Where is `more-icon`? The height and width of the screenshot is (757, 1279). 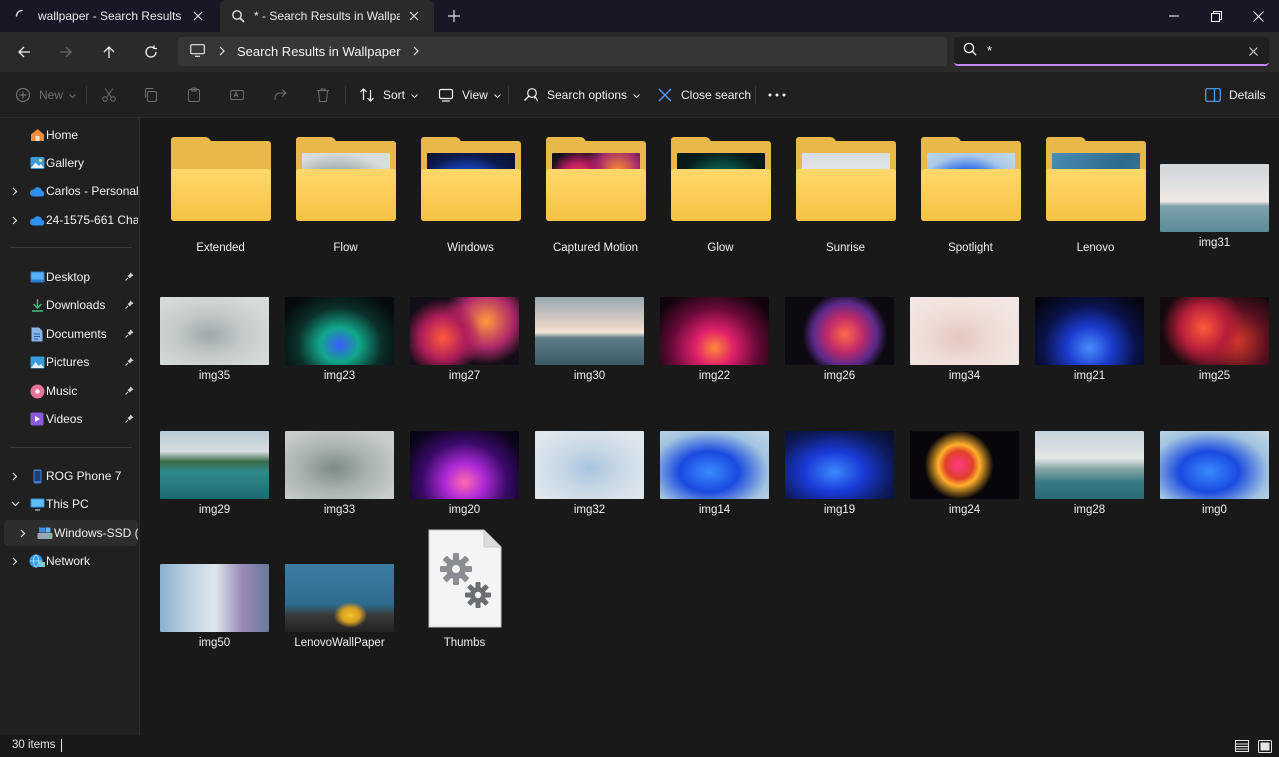 more-icon is located at coordinates (777, 95).